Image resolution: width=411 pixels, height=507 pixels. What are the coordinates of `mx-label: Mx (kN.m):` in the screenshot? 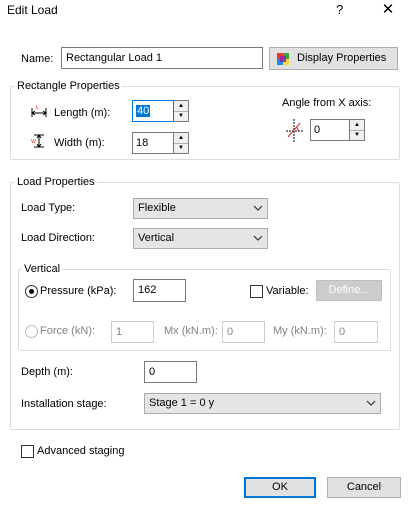 It's located at (191, 331).